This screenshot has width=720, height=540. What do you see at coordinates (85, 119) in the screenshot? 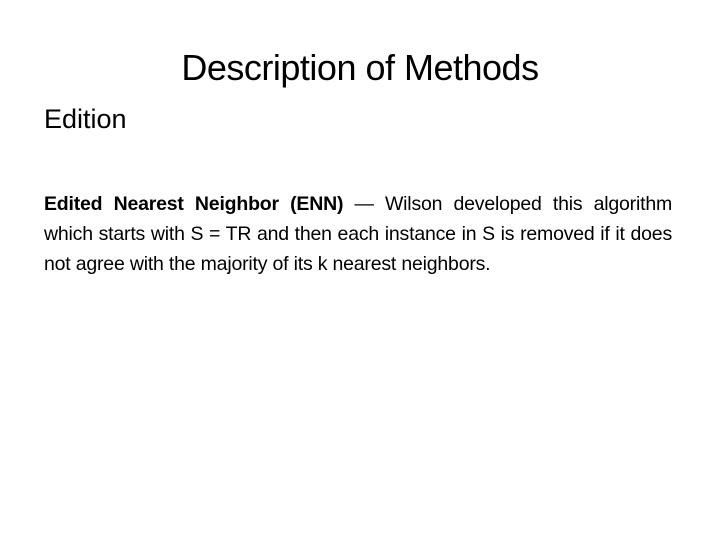
I see `slide-subtitle: Edition` at bounding box center [85, 119].